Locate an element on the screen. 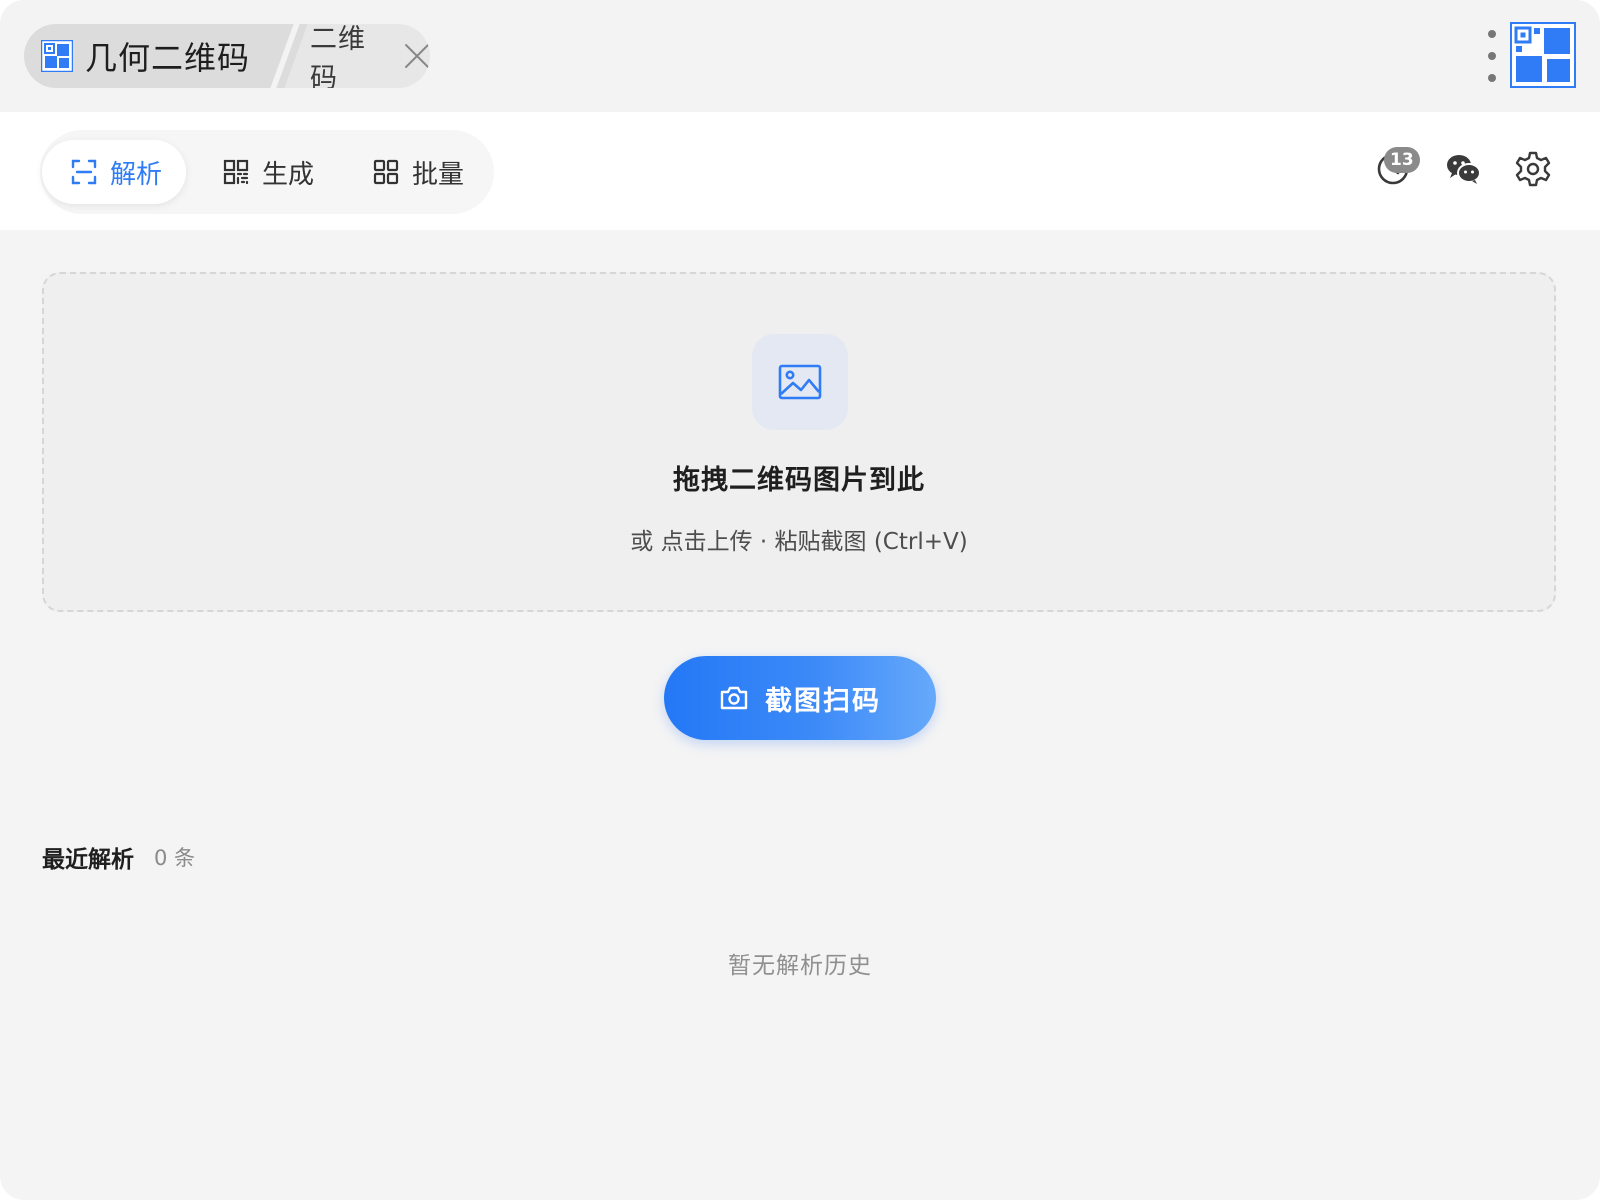 Image resolution: width=1600 pixels, height=1200 pixels. recent-section-title: 最近解析 is located at coordinates (88, 860).